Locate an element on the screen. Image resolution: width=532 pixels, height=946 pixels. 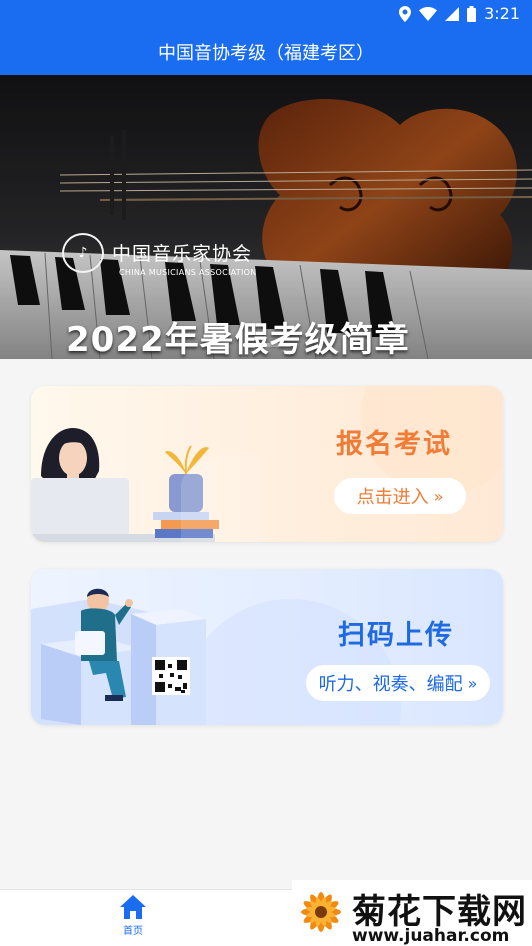
signup-exam-card: 报名考试 点击进入 » is located at coordinates (267, 464).